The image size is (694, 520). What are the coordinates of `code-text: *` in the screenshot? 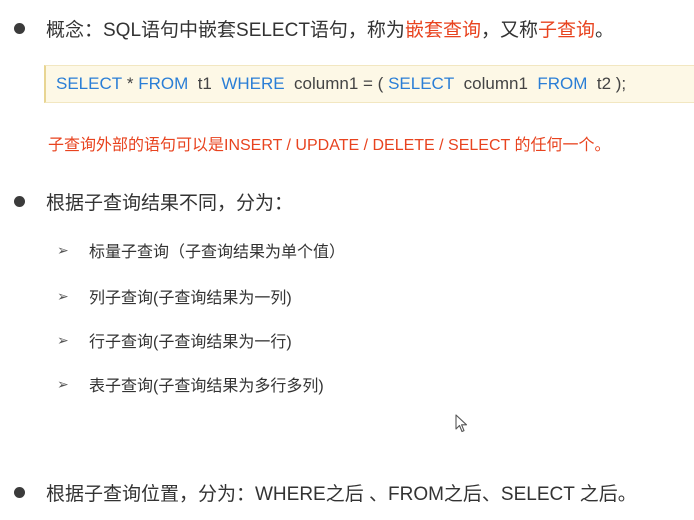 It's located at (130, 83).